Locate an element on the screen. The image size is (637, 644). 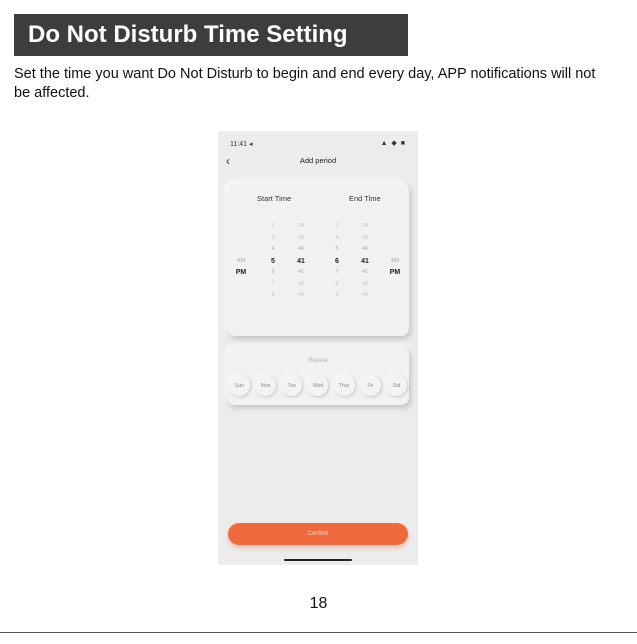
day-wed: Wed is located at coordinates (318, 385).